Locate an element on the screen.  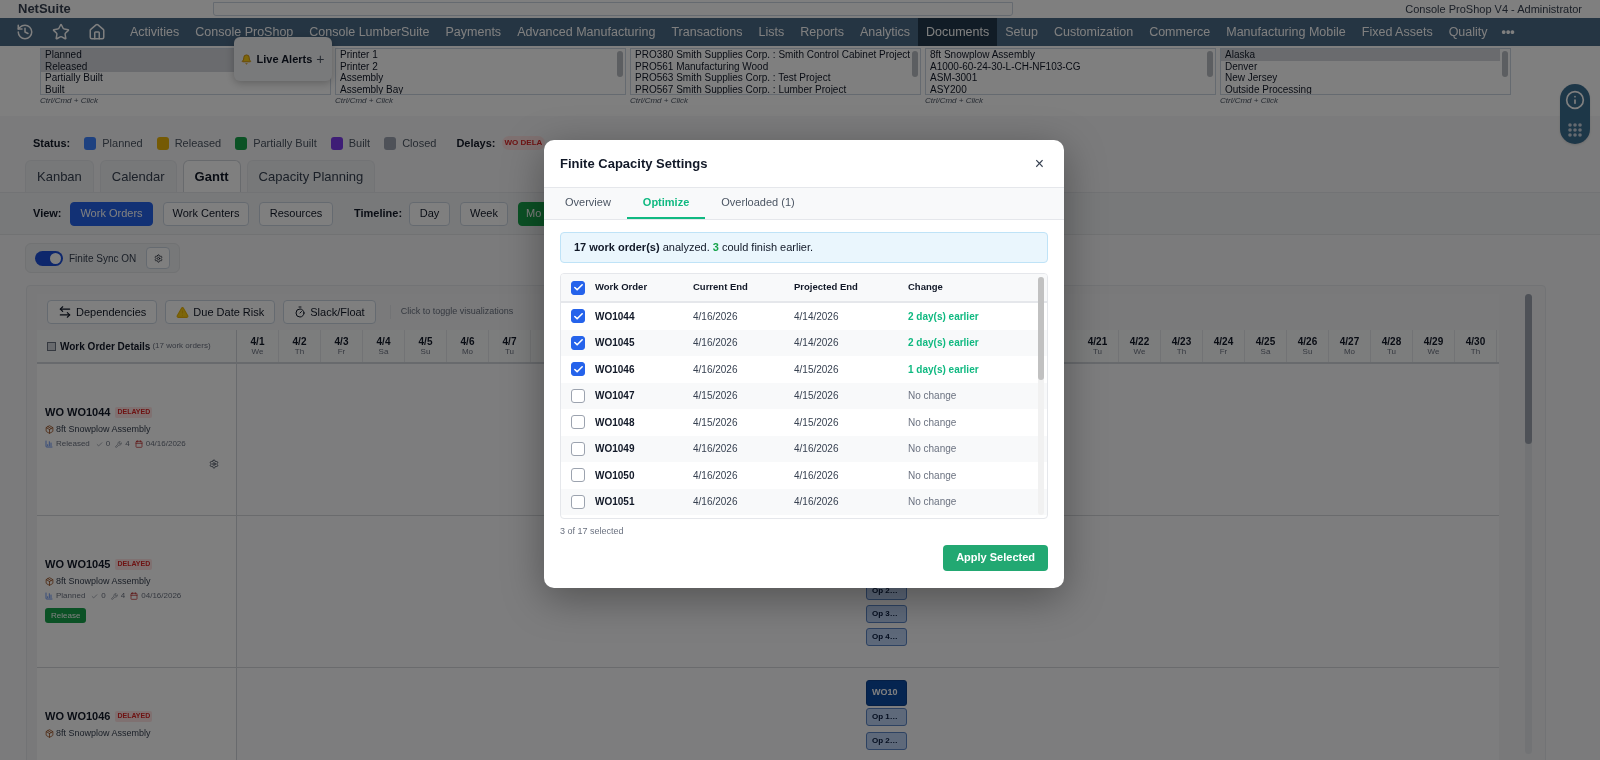
list-option: PRO561 Manufacturing Wood is located at coordinates (770, 66).